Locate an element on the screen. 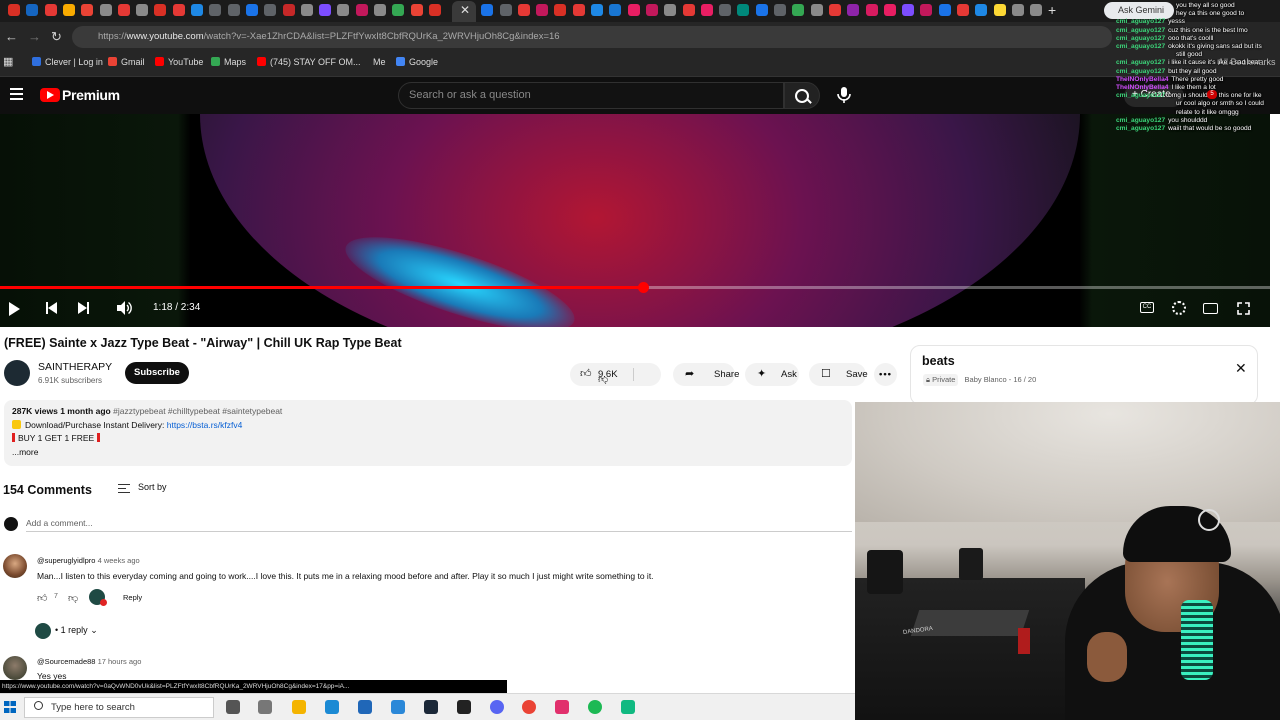 The height and width of the screenshot is (720, 1280). back-icon: ← is located at coordinates (11, 36).